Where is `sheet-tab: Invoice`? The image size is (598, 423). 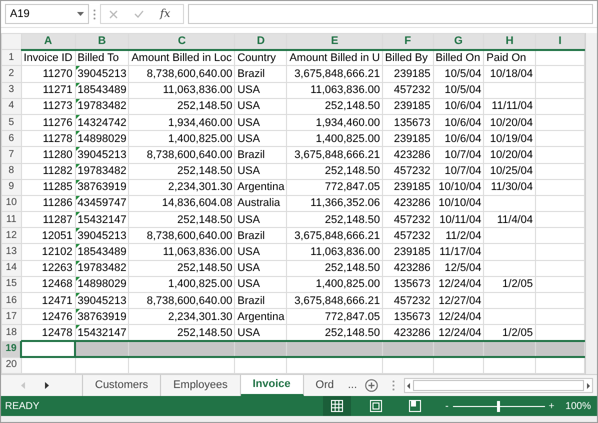 sheet-tab: Invoice is located at coordinates (272, 385).